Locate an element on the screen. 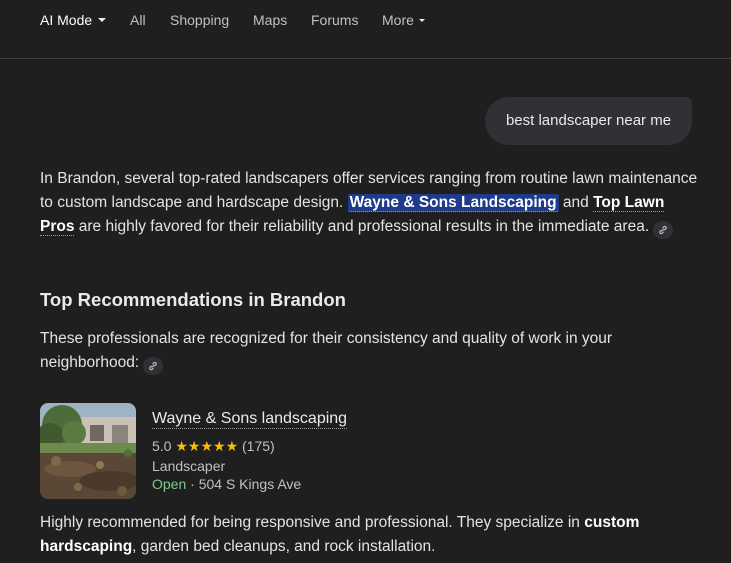 The height and width of the screenshot is (563, 731). search-tabs-bar: AI Mode All Shopping Maps Forums More is located at coordinates (365, 29).